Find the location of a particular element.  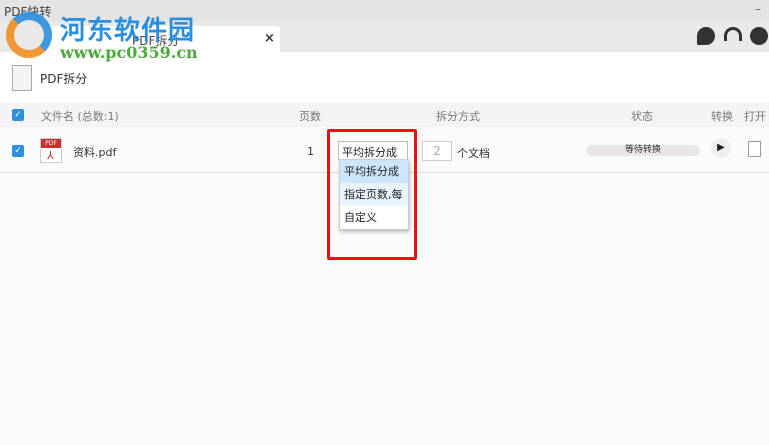

tab-close-button: × is located at coordinates (269, 38).